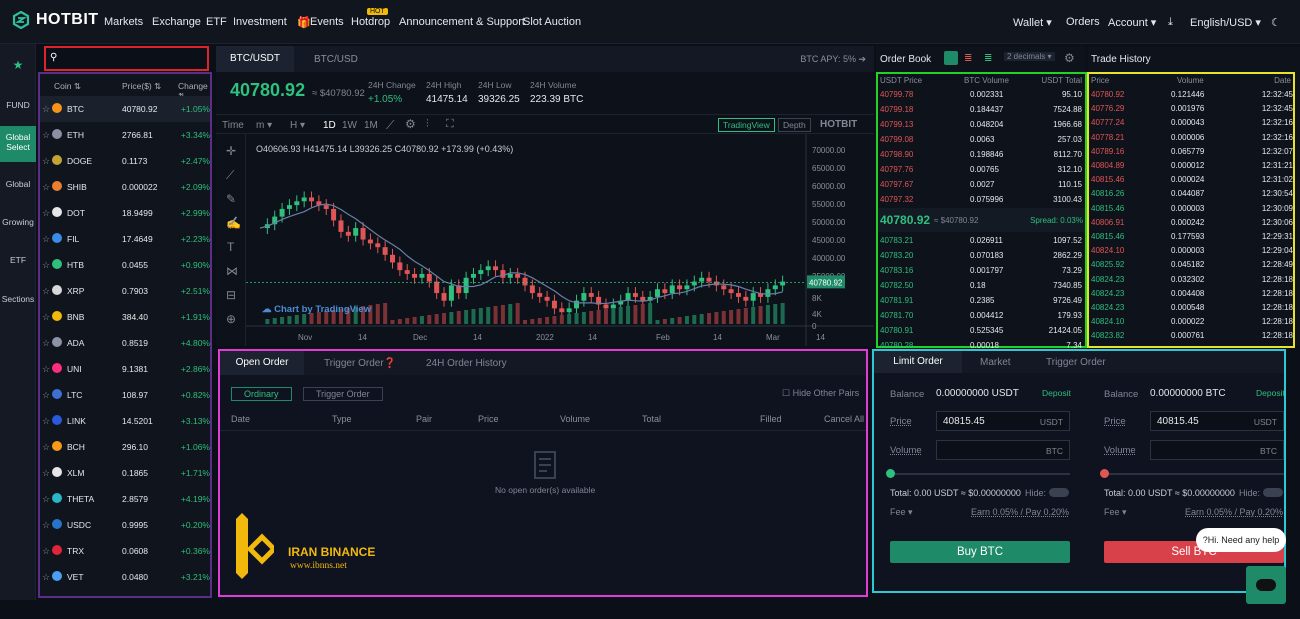 The image size is (1300, 619). I want to click on book-asks-icon: ≣, so click(968, 58).